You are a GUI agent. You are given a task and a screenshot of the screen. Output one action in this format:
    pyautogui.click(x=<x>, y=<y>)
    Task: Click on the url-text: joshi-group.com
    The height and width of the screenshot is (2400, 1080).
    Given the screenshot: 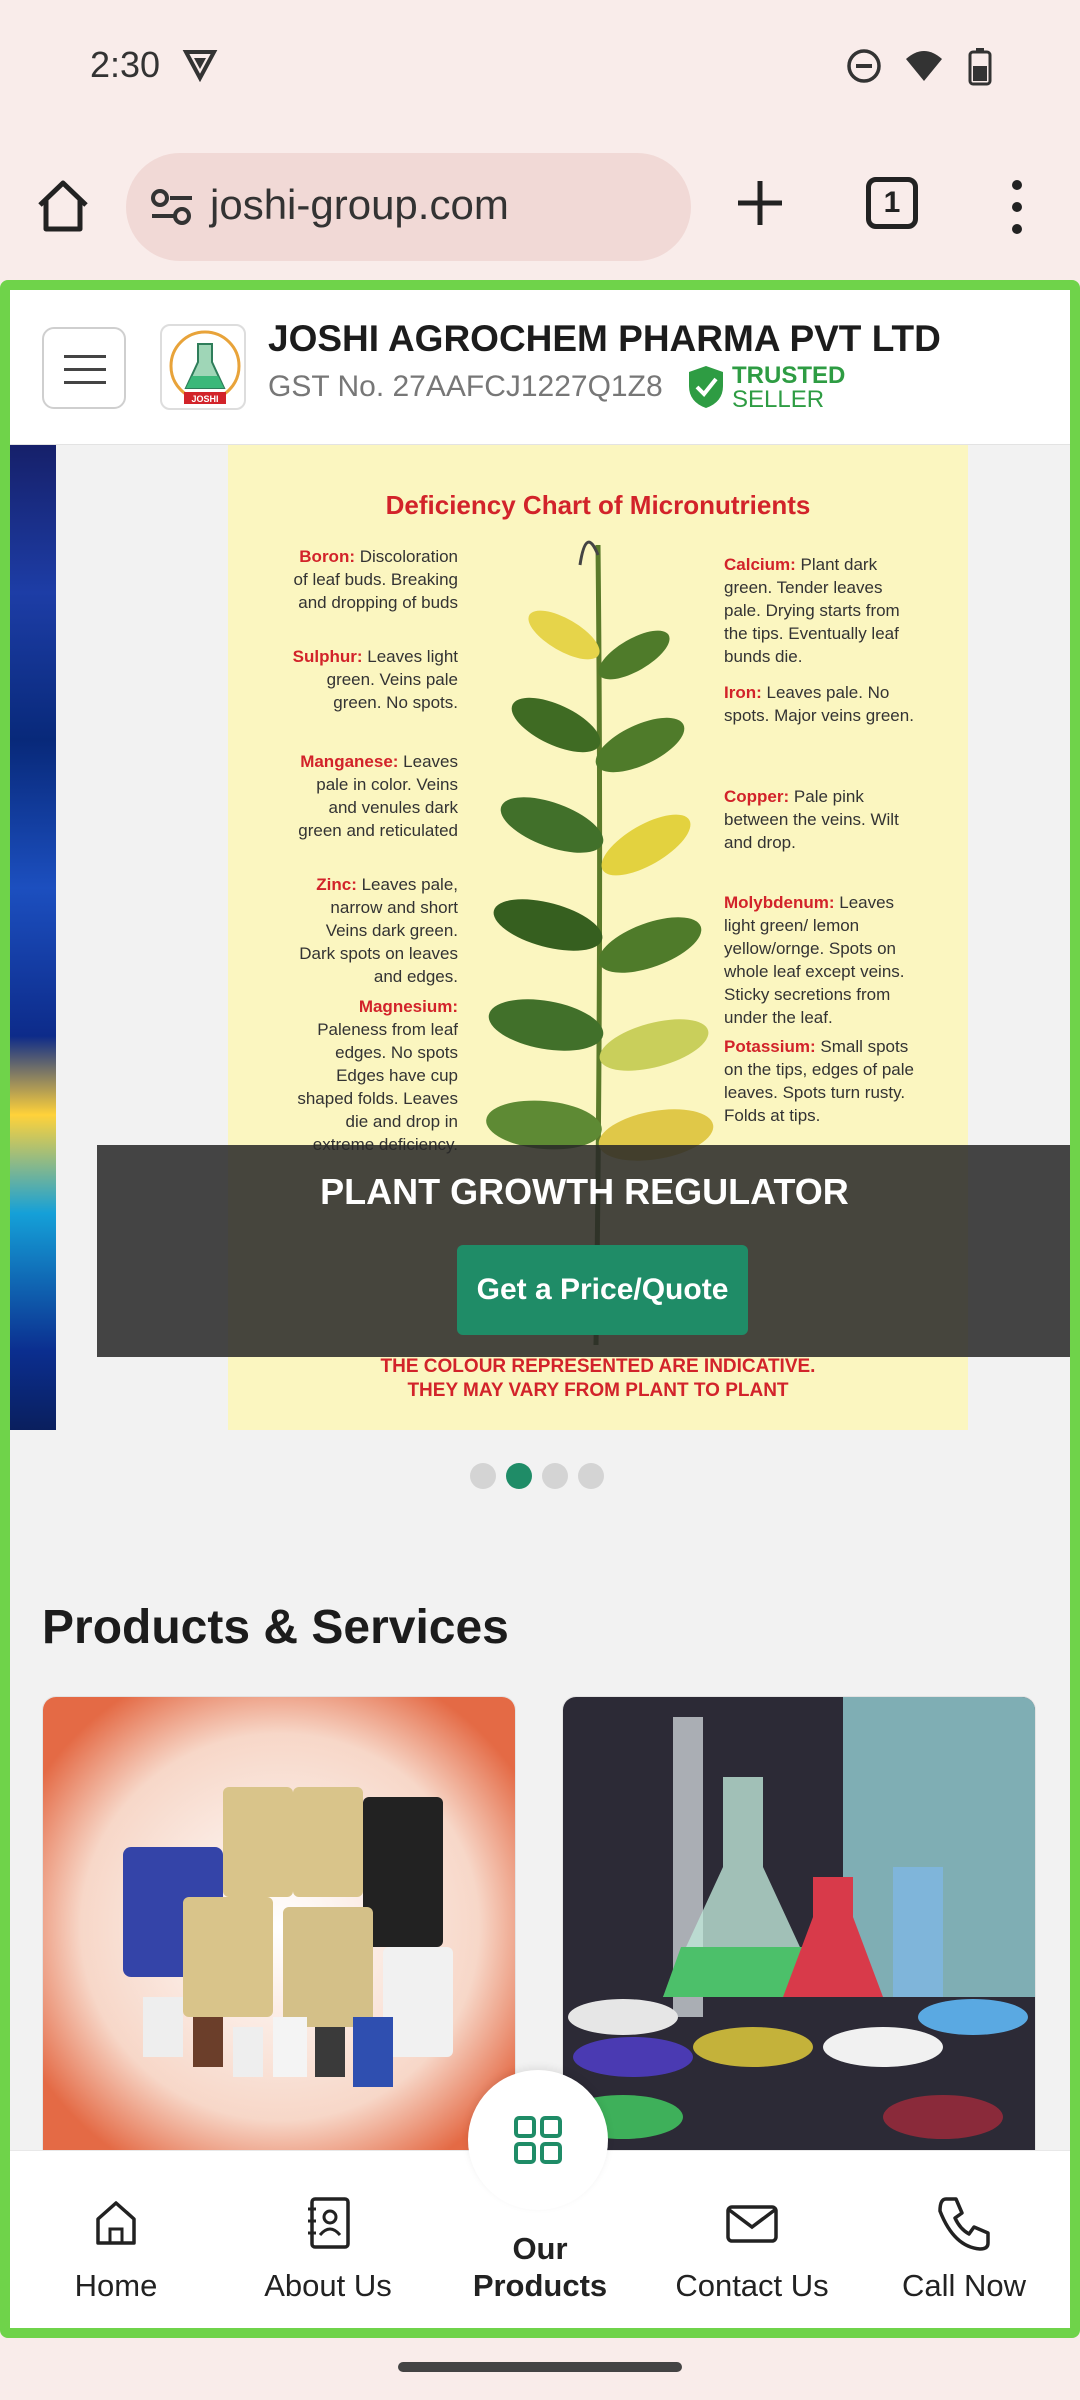 What is the action you would take?
    pyautogui.click(x=359, y=204)
    